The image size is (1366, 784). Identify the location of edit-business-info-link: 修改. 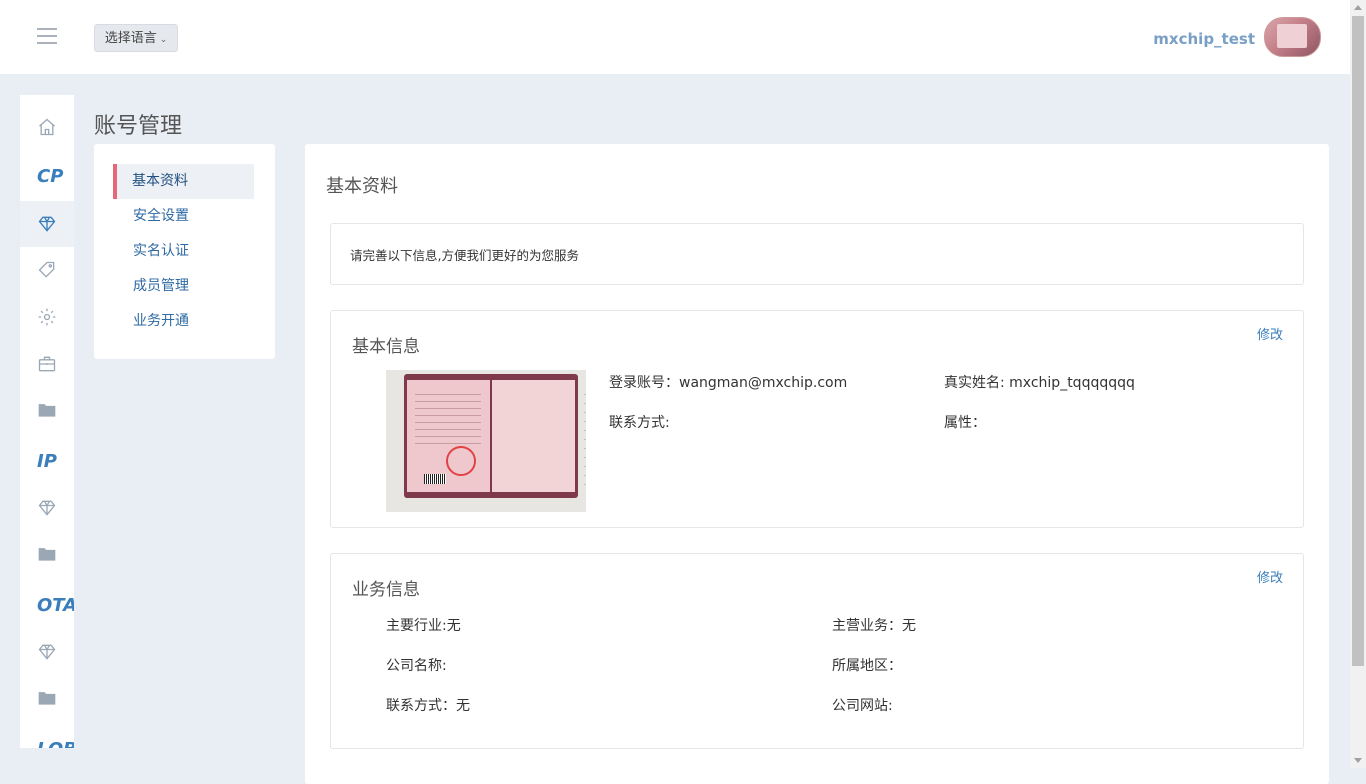
(1270, 576).